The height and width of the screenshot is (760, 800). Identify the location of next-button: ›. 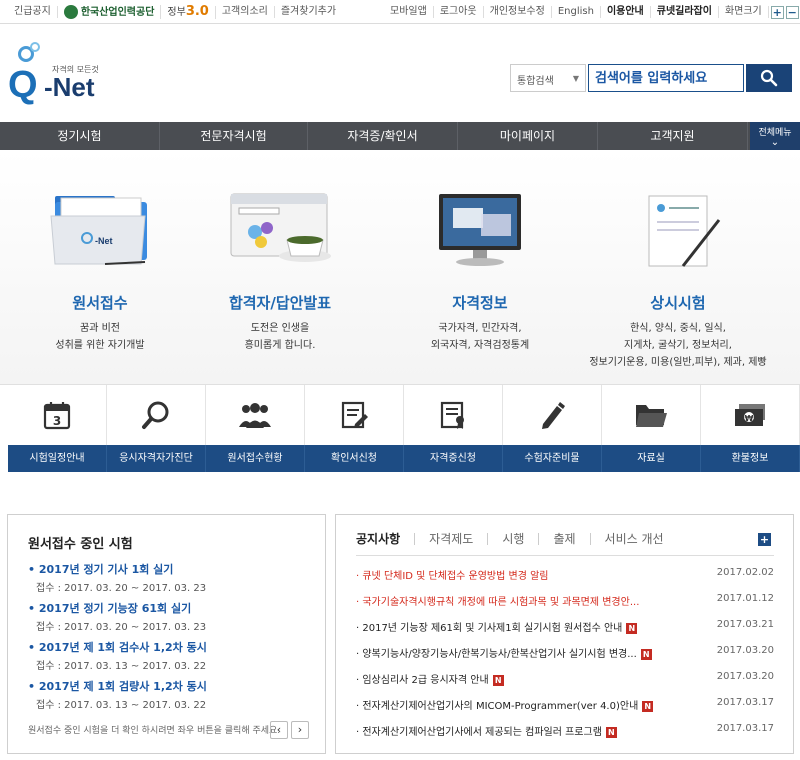
(300, 730).